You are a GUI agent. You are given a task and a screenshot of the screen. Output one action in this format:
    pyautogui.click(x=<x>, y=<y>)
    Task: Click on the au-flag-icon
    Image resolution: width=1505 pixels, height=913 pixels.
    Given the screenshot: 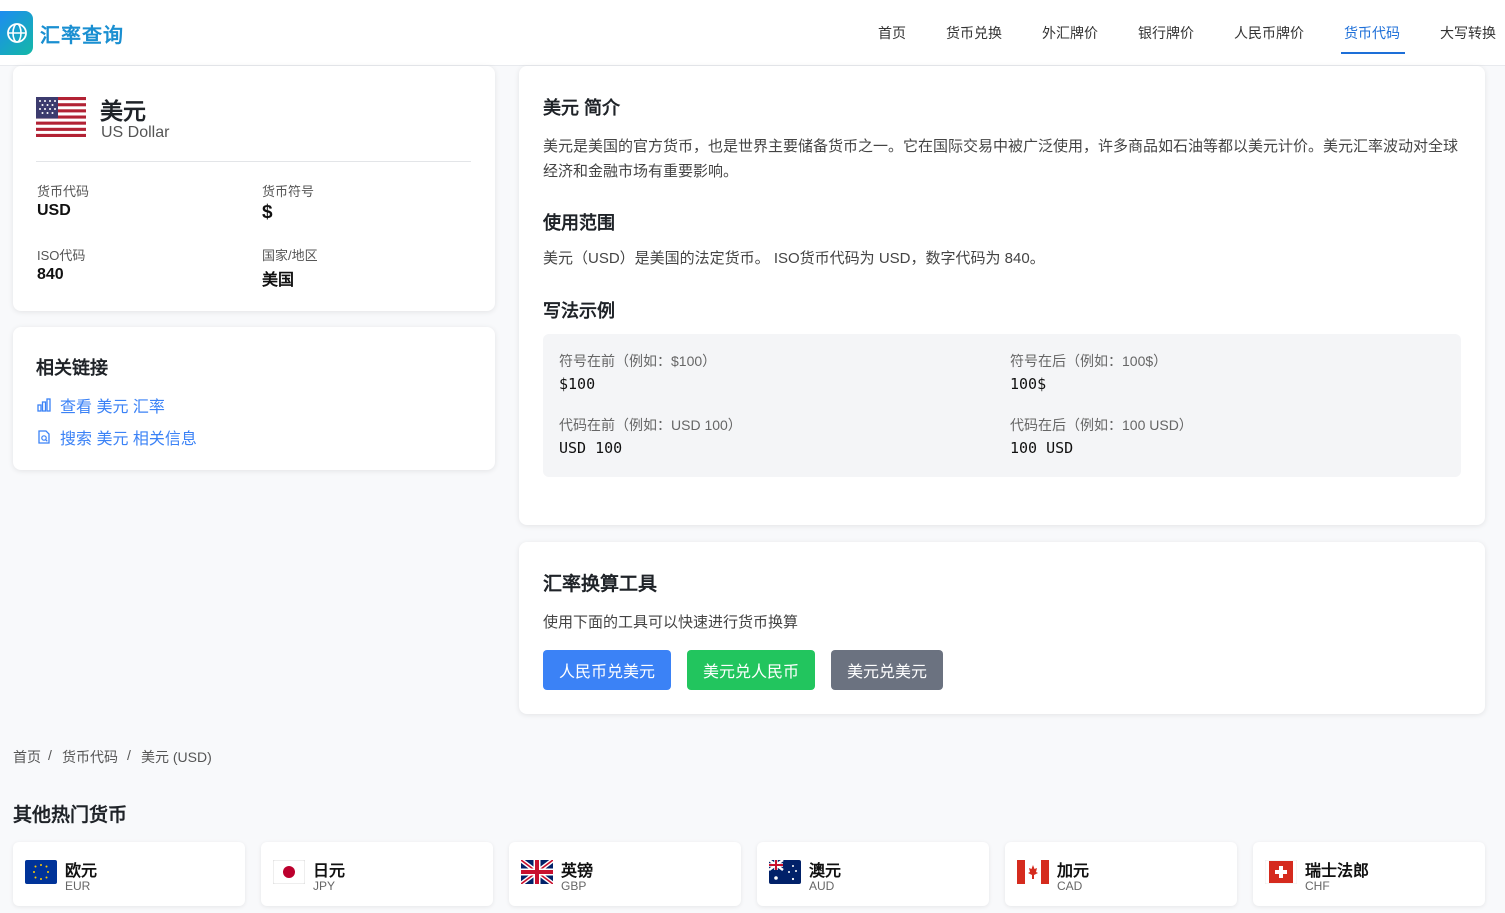 What is the action you would take?
    pyautogui.click(x=784, y=872)
    